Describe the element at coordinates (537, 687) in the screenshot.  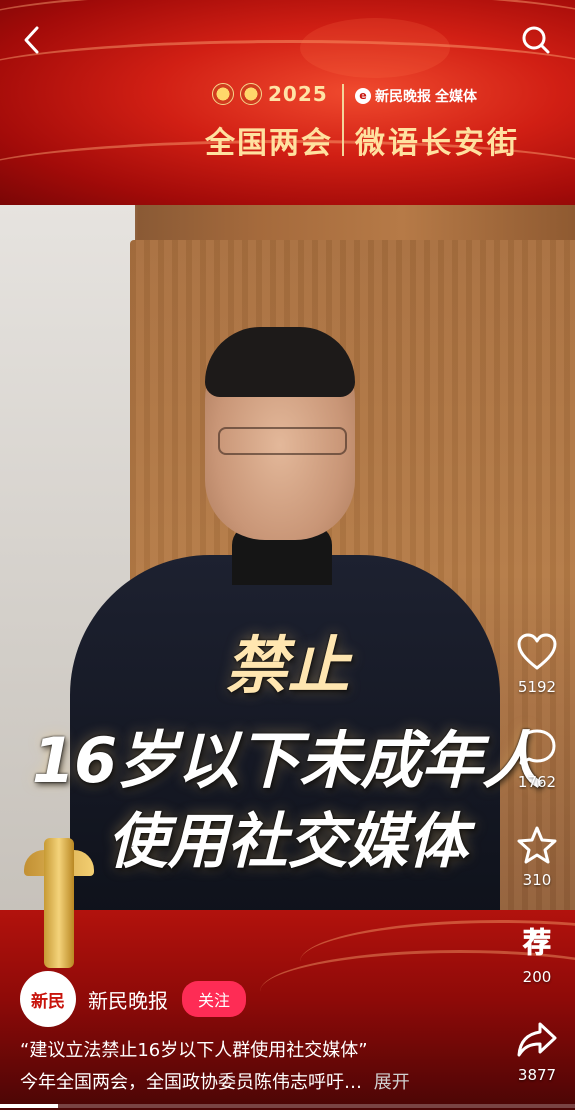
I see `like-count: 5192` at that location.